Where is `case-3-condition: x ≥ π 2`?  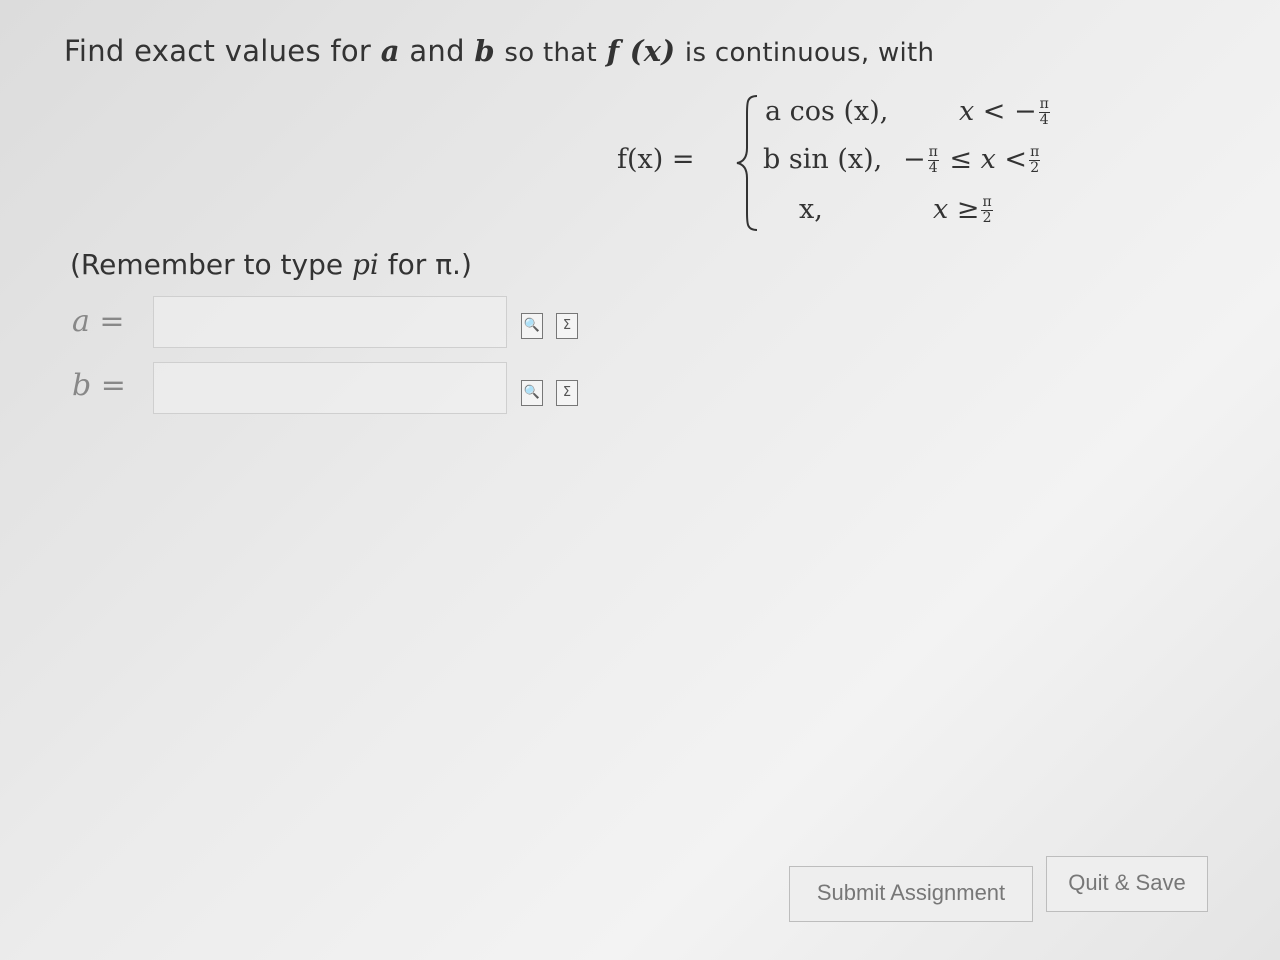
case-3-condition: x ≥ π 2 is located at coordinates (964, 210).